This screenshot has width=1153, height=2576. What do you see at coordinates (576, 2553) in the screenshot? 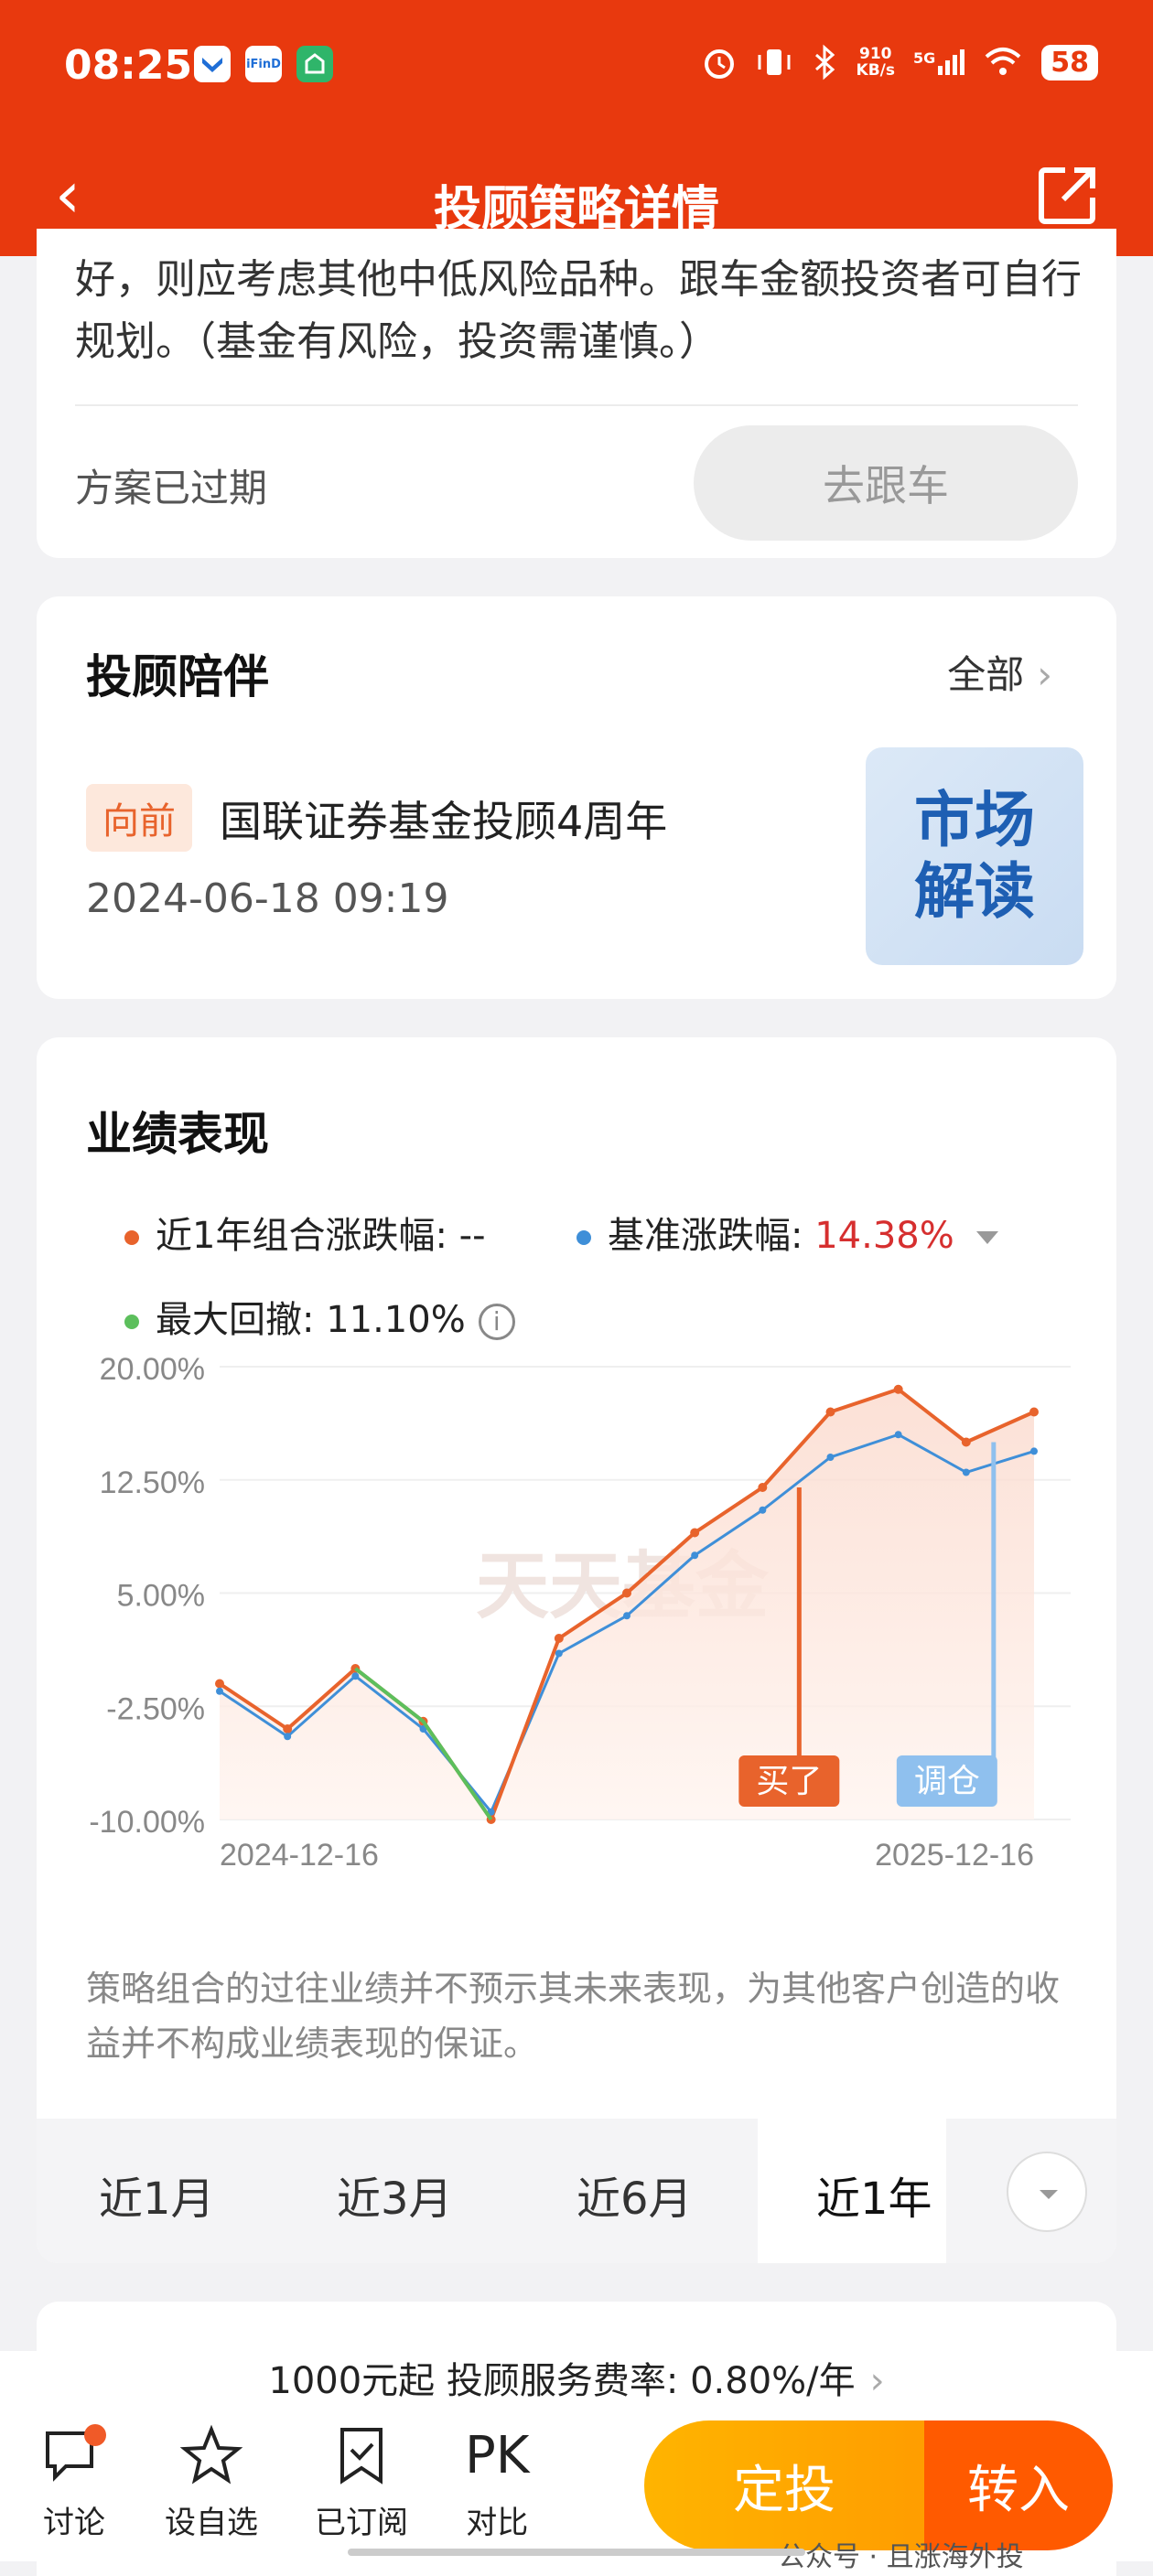
I see `home-indicator` at bounding box center [576, 2553].